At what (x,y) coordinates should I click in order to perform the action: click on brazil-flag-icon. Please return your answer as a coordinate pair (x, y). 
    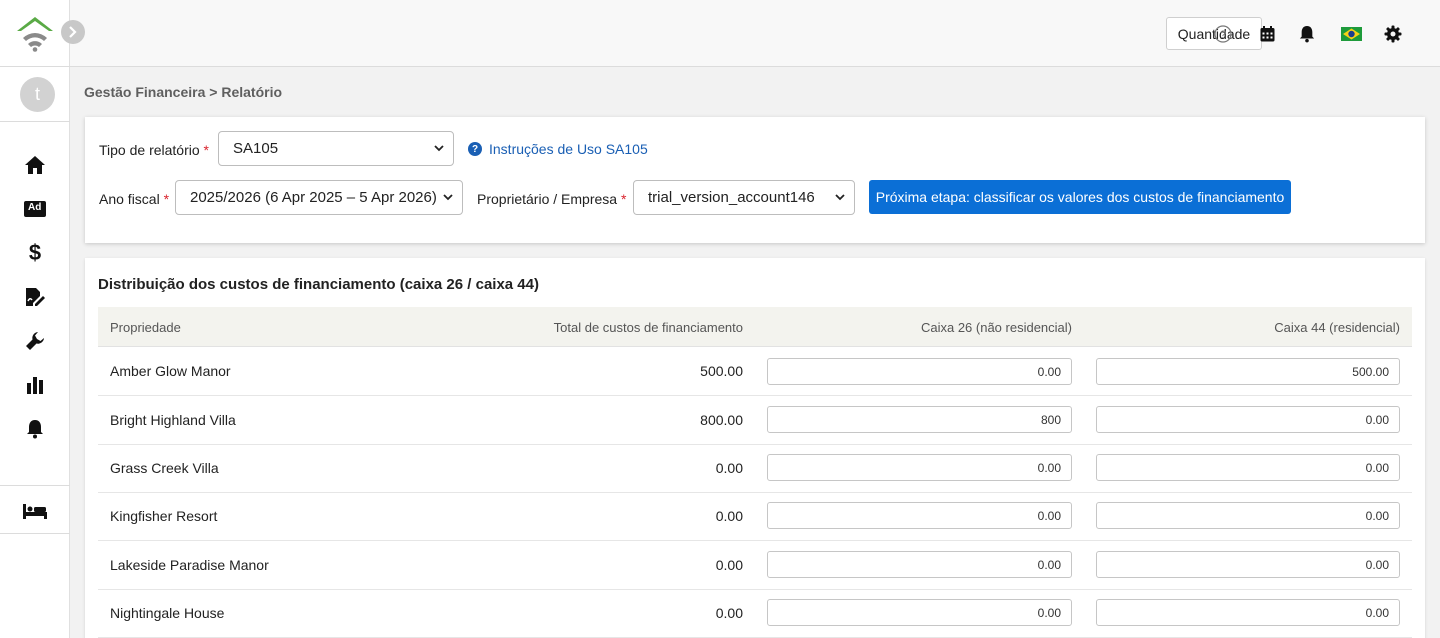
    Looking at the image, I should click on (1351, 34).